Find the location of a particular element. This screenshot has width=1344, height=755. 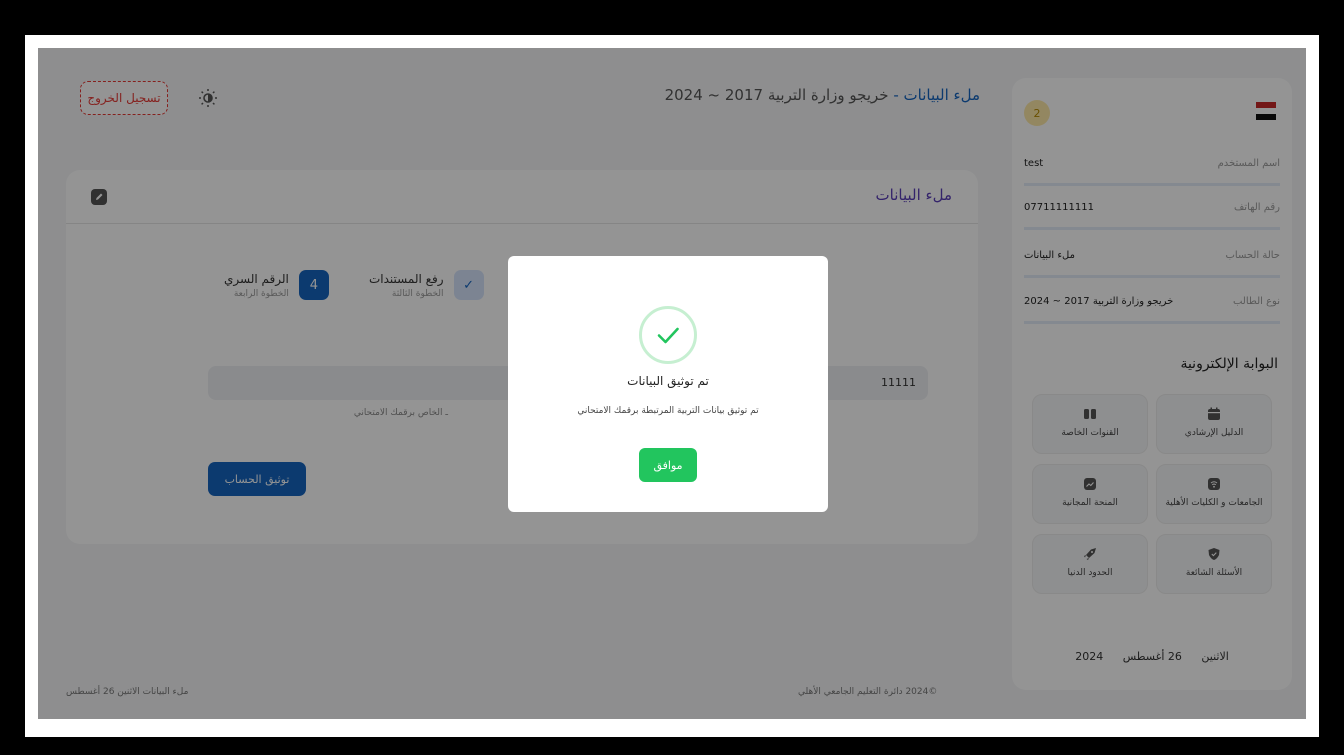

dialog-title: تم توثيق البيانات is located at coordinates (668, 381).